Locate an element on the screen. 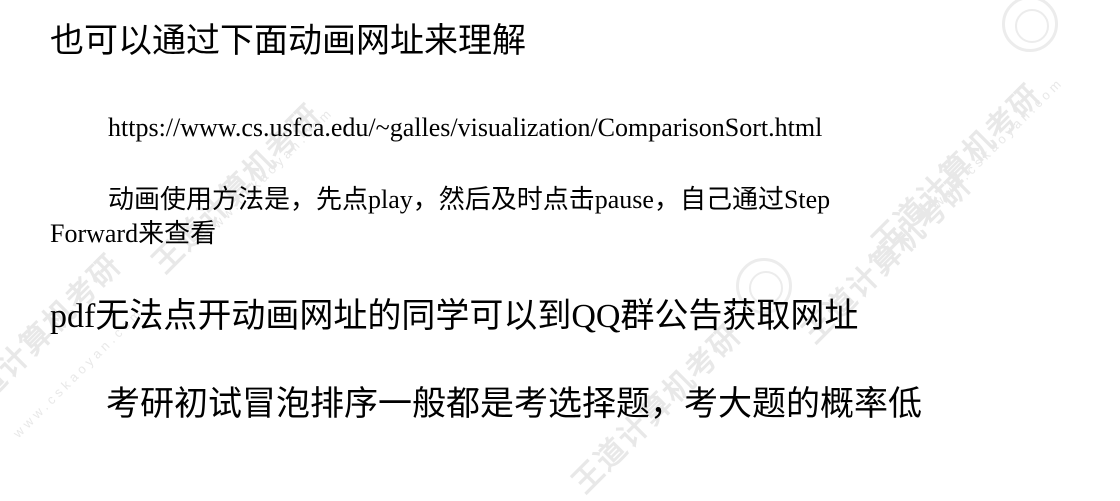  exam-note: 考研初试冒泡排序一般都是考选择题，考大题的概率低 is located at coordinates (514, 404).